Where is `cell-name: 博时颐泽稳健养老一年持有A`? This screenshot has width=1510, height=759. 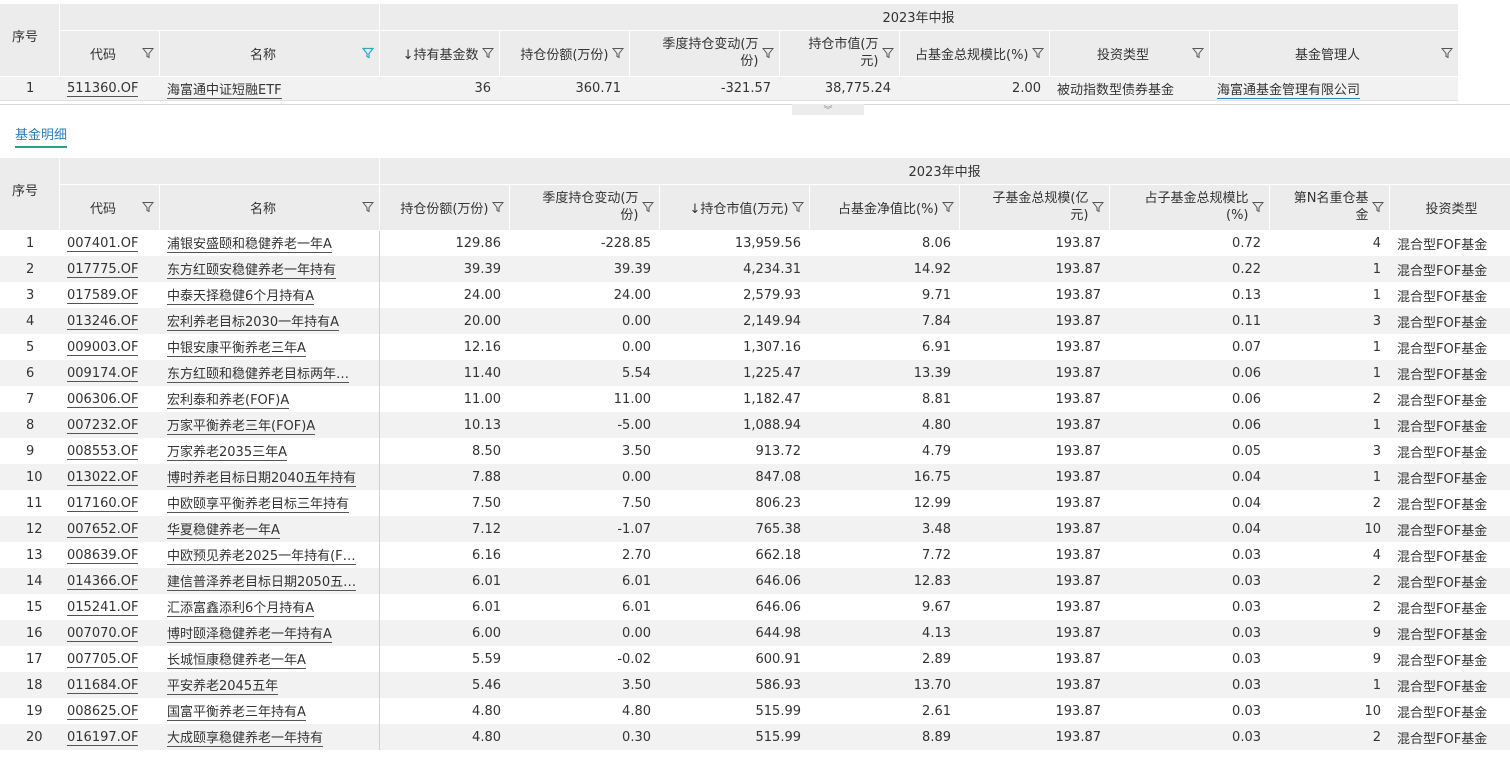
cell-name: 博时颐泽稳健养老一年持有A is located at coordinates (269, 633).